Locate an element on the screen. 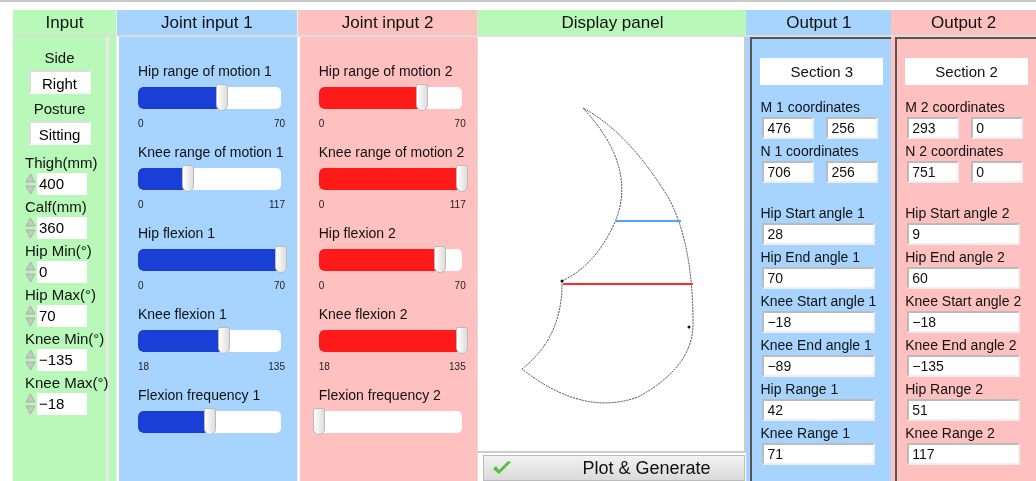 The image size is (1036, 481). number-field: 400 is located at coordinates (62, 184).